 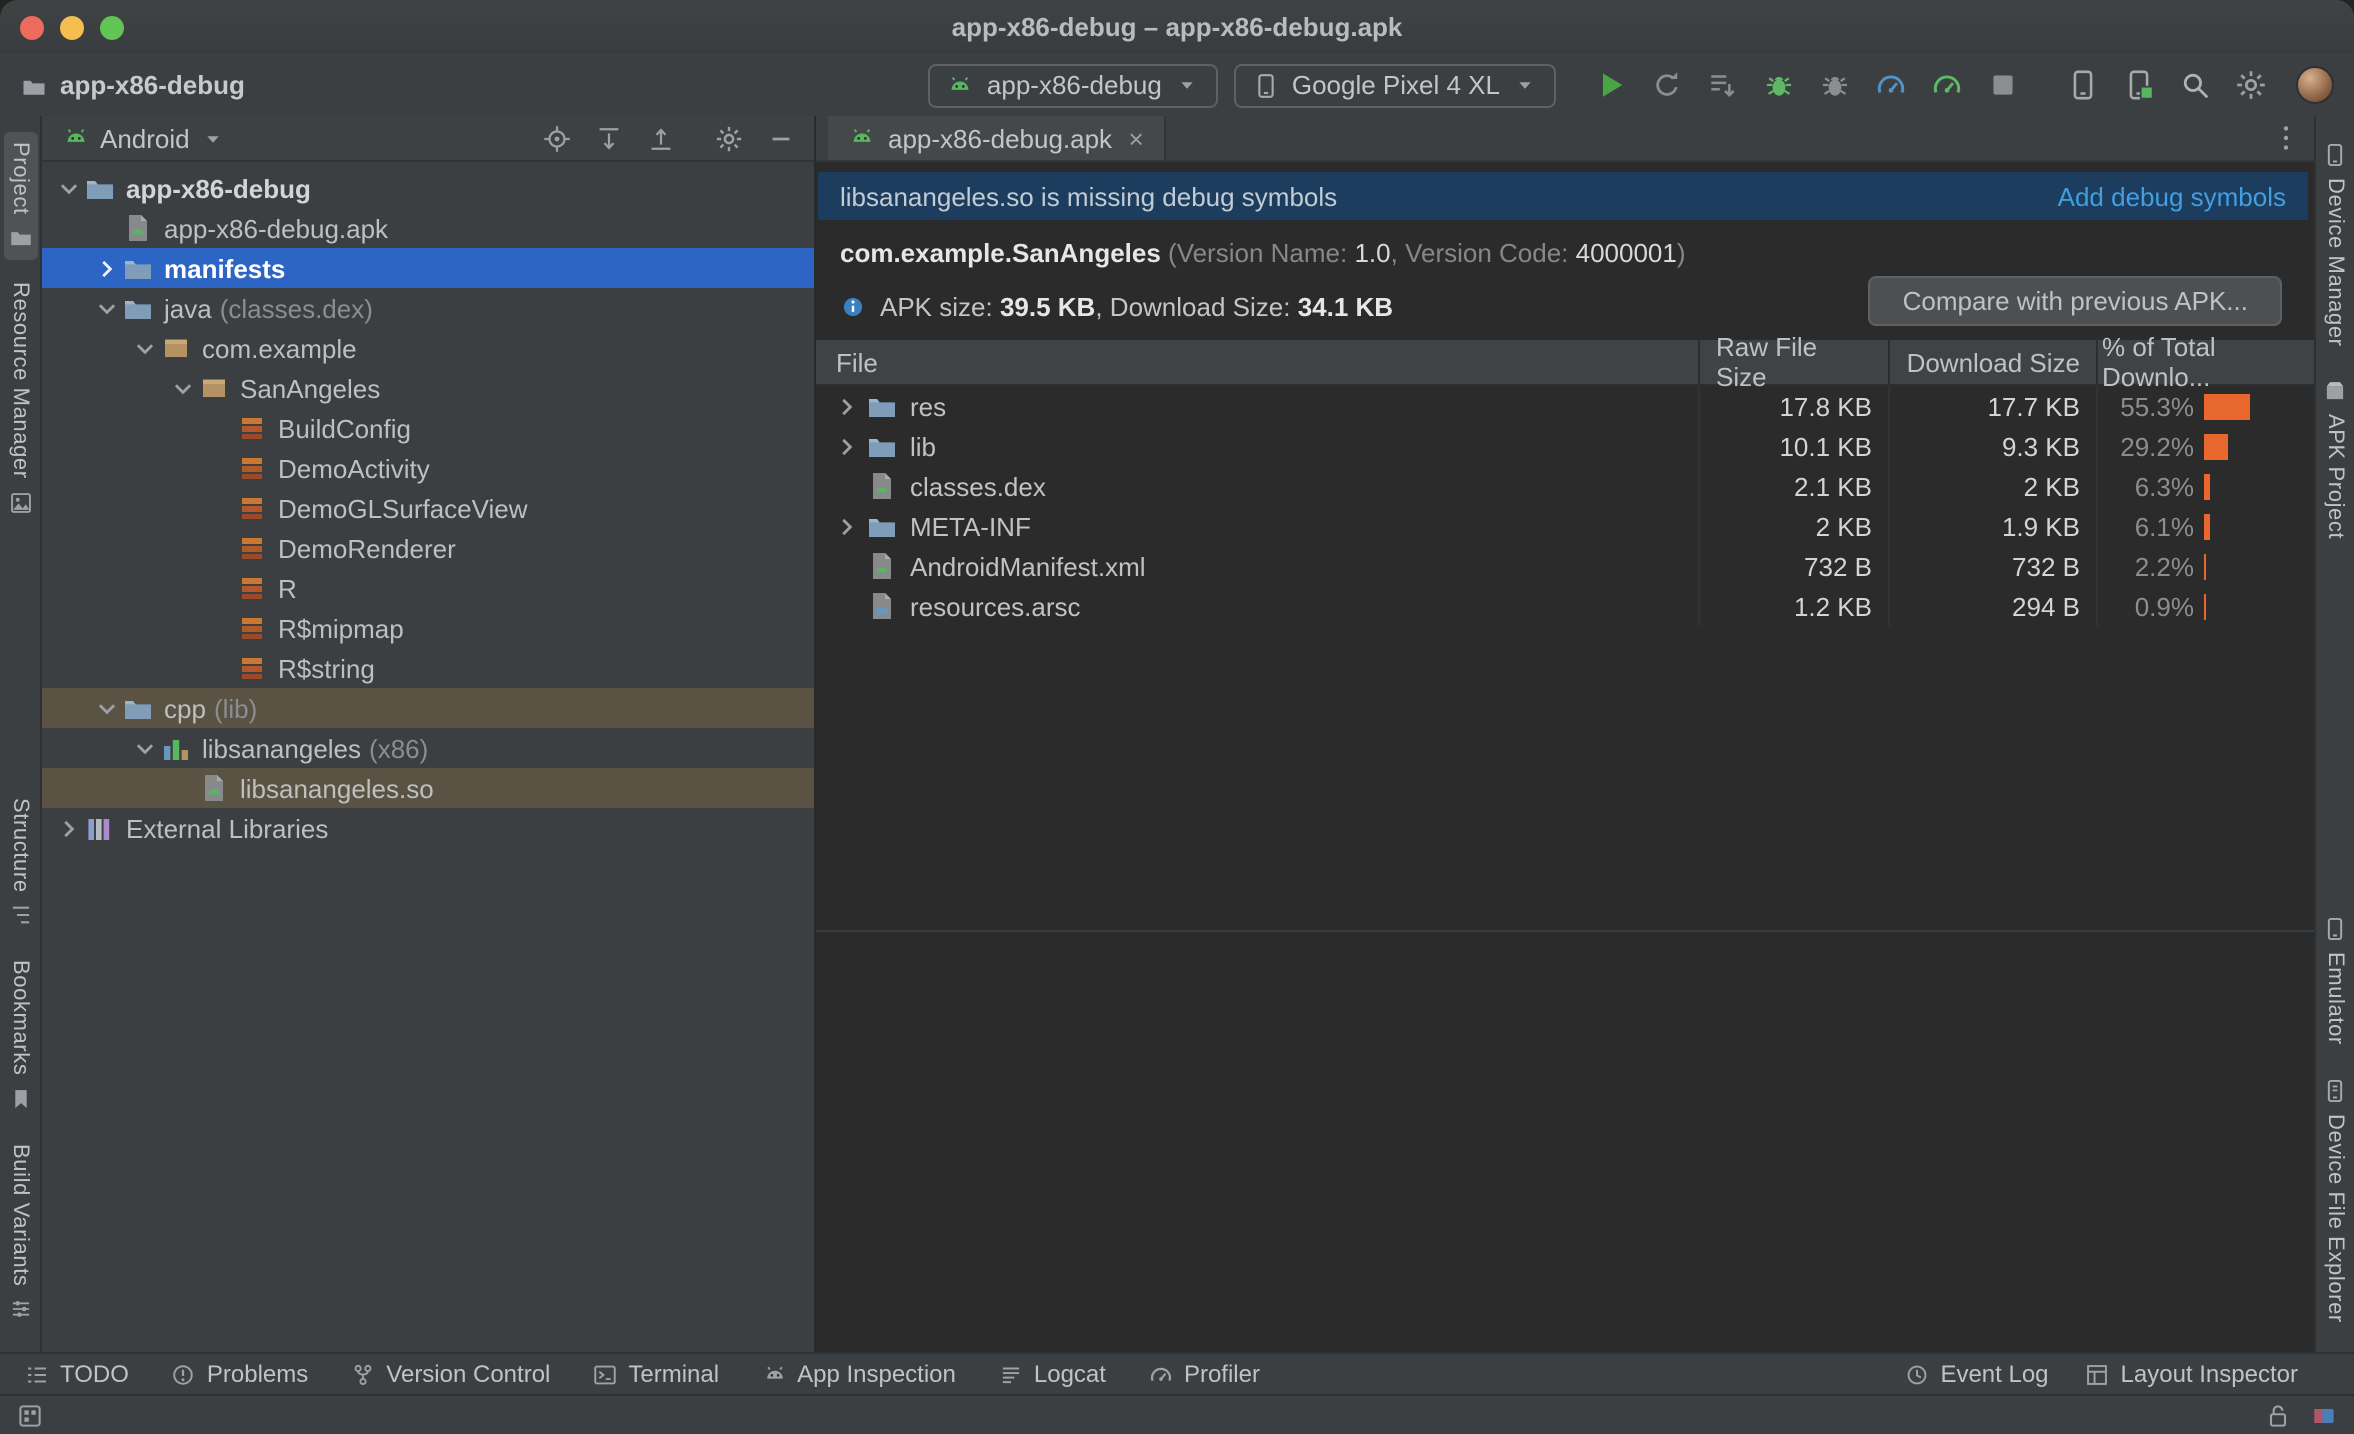 I want to click on stripe-item-structure: Structure, so click(x=20, y=862).